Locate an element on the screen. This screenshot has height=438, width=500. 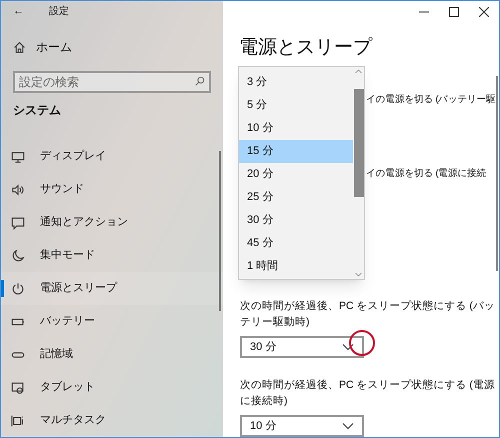
nav-item: マルチタスク is located at coordinates (112, 420).